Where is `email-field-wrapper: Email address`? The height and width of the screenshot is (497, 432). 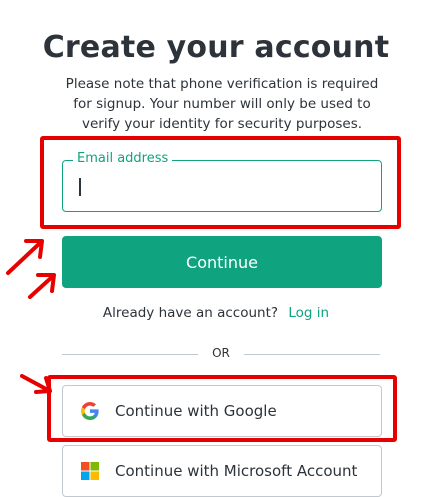 email-field-wrapper: Email address is located at coordinates (222, 181).